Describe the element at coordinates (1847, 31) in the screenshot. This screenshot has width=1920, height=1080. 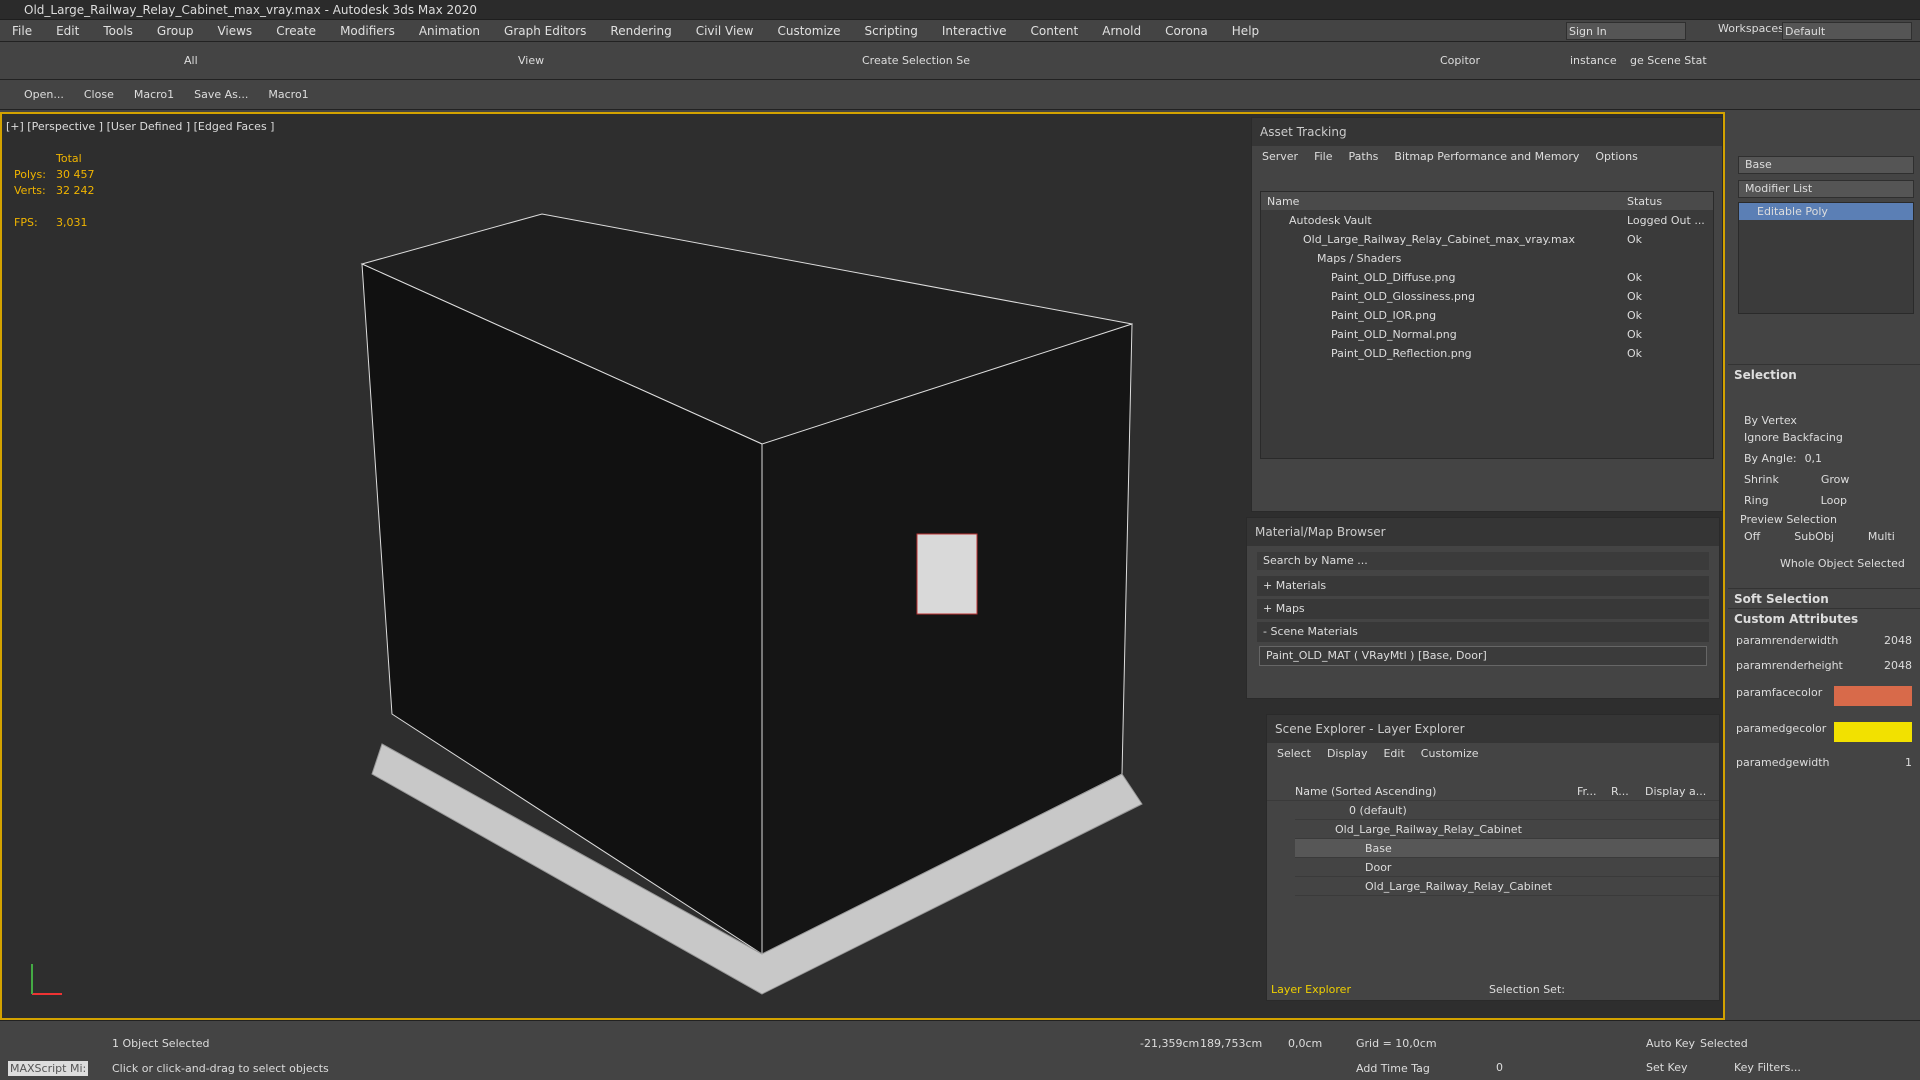
I see `workspace-dropdown: Default` at that location.